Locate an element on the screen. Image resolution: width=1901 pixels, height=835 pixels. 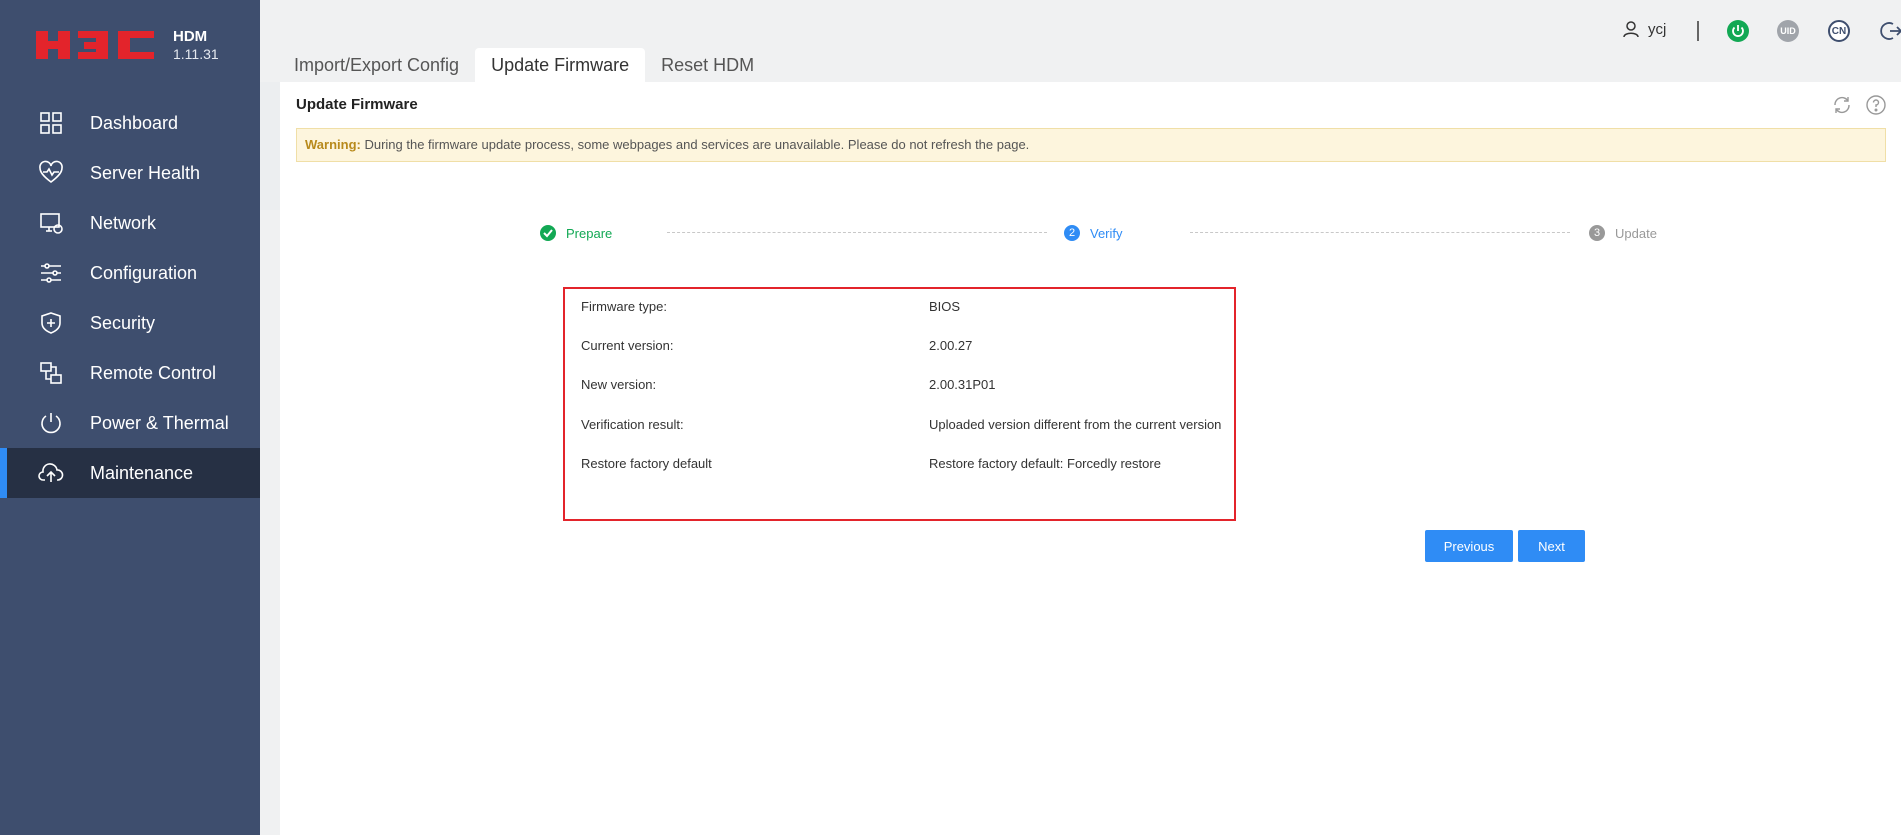
step-number: 2 is located at coordinates (1072, 233).